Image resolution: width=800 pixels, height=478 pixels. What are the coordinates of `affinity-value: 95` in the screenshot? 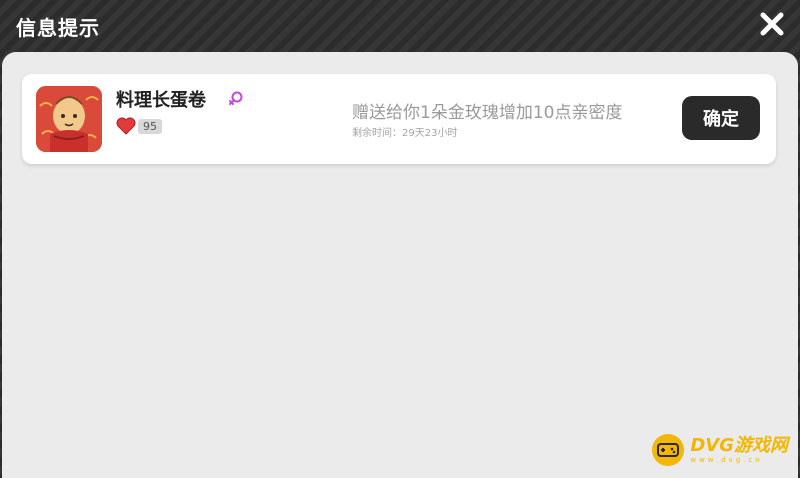 It's located at (150, 126).